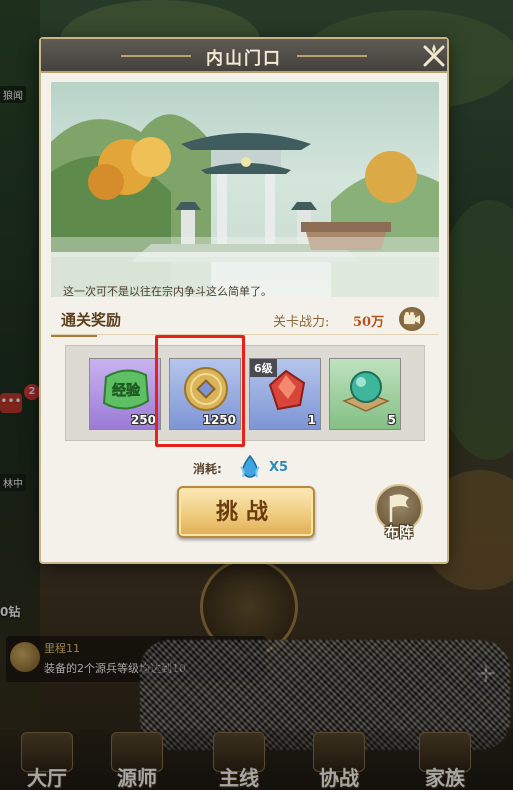 Image resolution: width=513 pixels, height=790 pixels. I want to click on challenge-label: 挑战, so click(245, 512).